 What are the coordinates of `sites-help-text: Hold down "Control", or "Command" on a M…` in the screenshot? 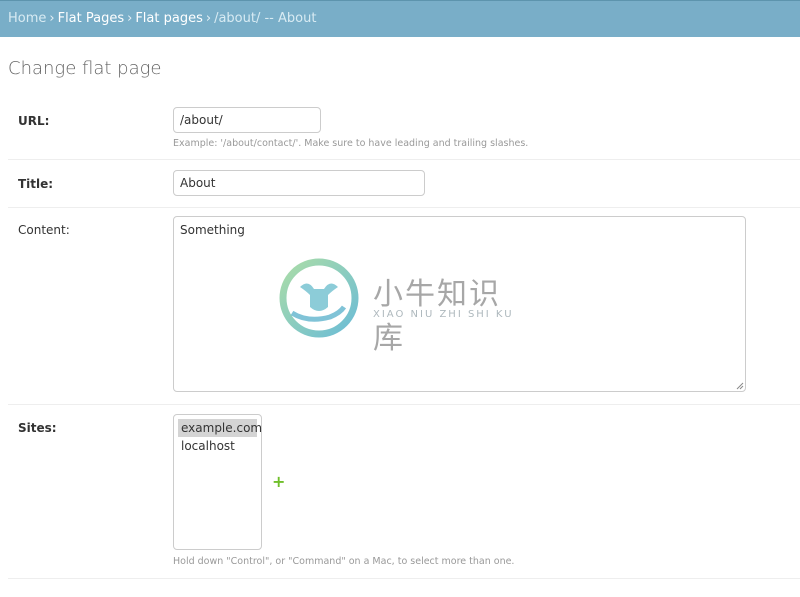 It's located at (344, 561).